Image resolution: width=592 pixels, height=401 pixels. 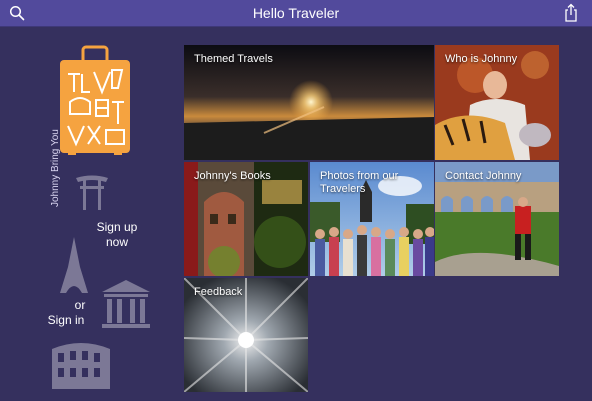 I want to click on tile-photos-from-travelers: Photos from our Travelers, so click(x=372, y=219).